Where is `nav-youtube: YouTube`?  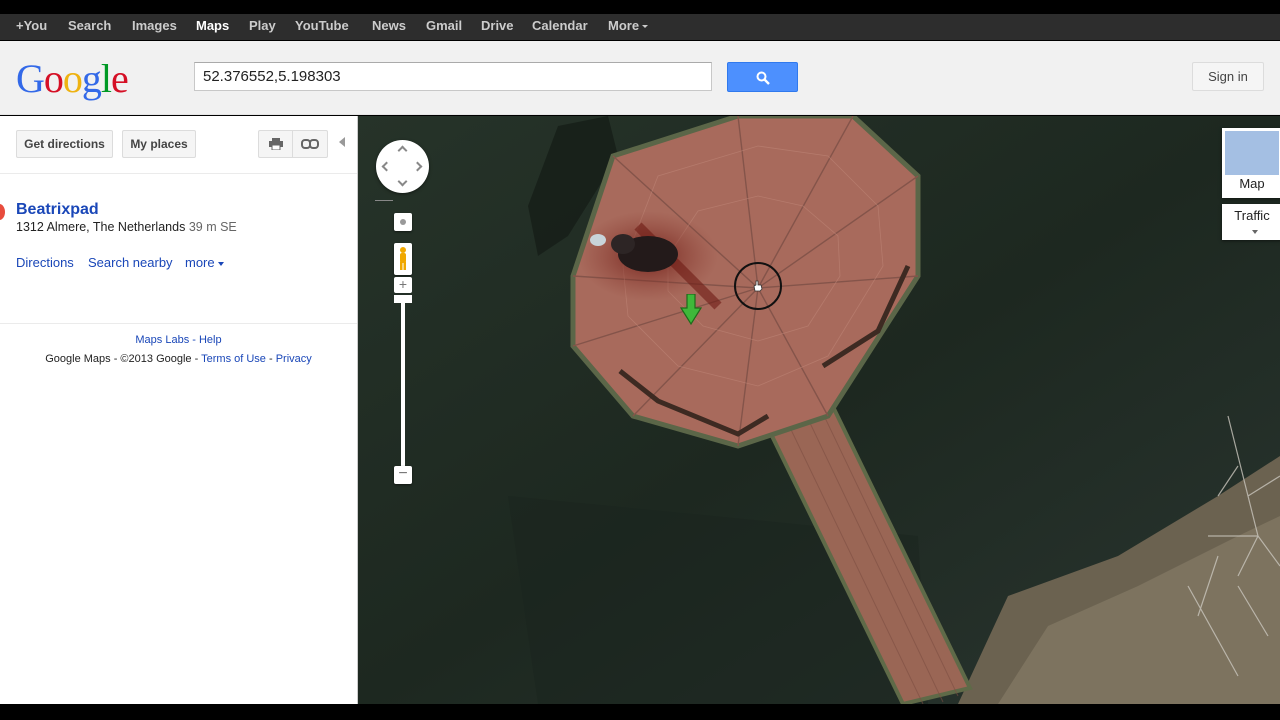
nav-youtube: YouTube is located at coordinates (322, 27).